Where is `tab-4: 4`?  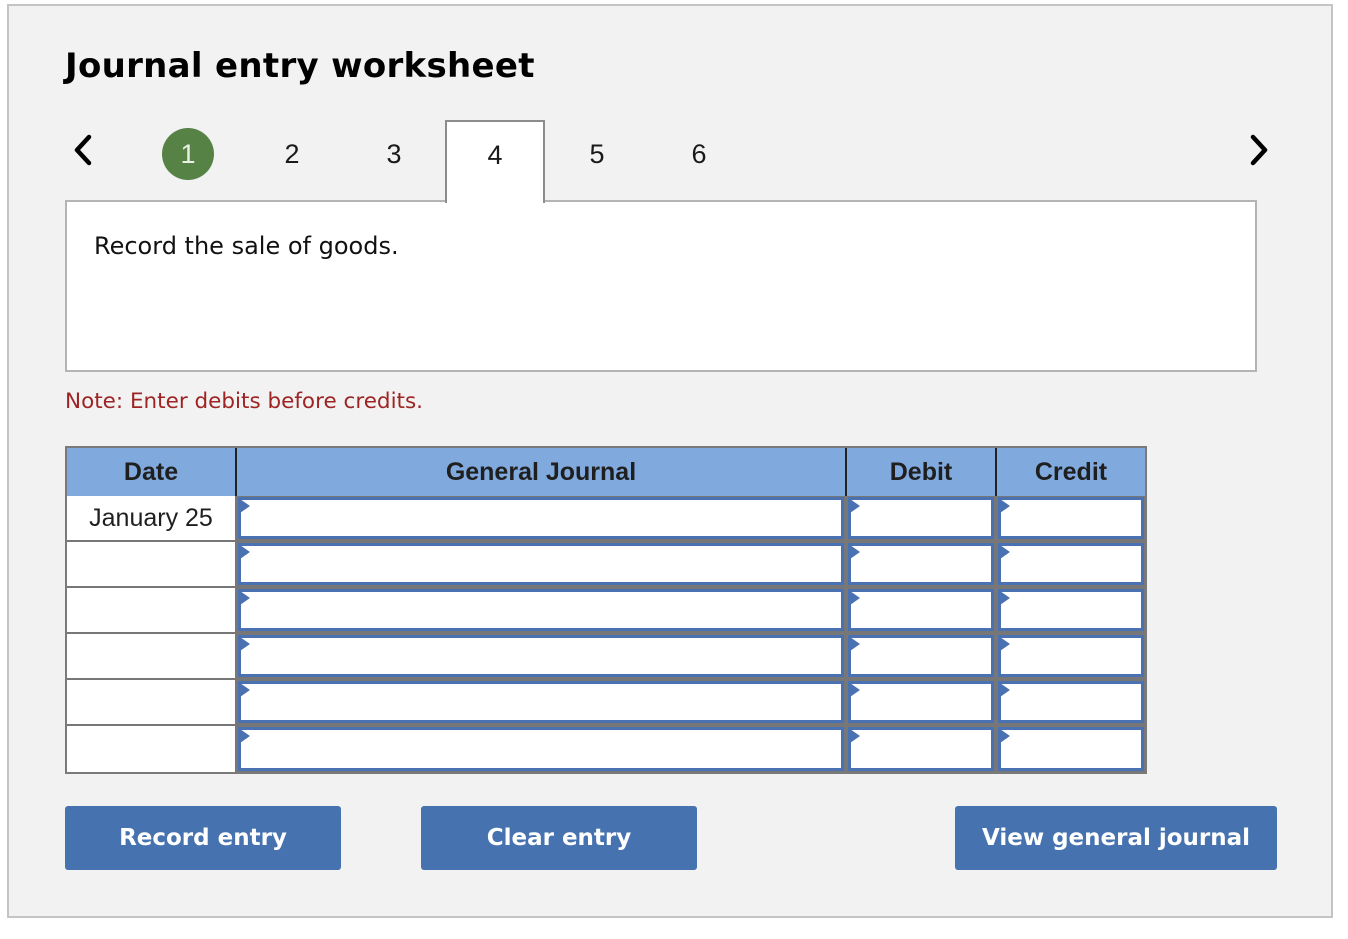 tab-4: 4 is located at coordinates (495, 161).